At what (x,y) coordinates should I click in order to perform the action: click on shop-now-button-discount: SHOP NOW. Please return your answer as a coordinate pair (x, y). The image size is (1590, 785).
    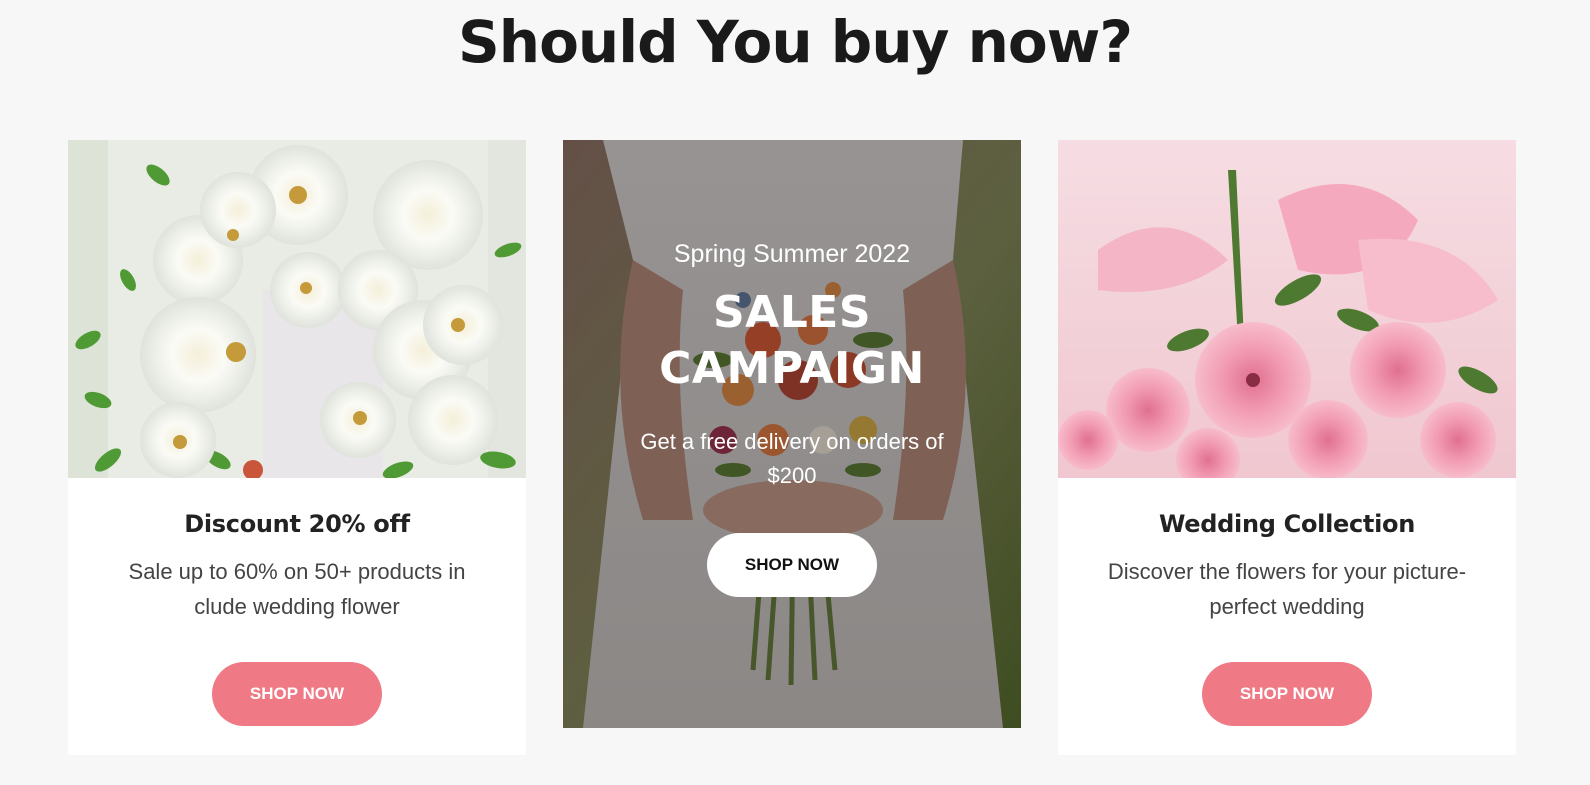
    Looking at the image, I should click on (297, 694).